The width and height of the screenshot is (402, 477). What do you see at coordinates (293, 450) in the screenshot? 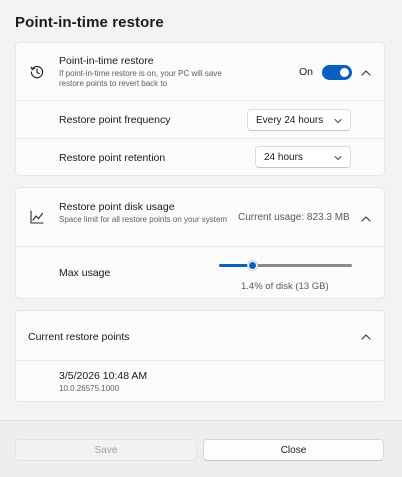
I see `close-button: Close` at bounding box center [293, 450].